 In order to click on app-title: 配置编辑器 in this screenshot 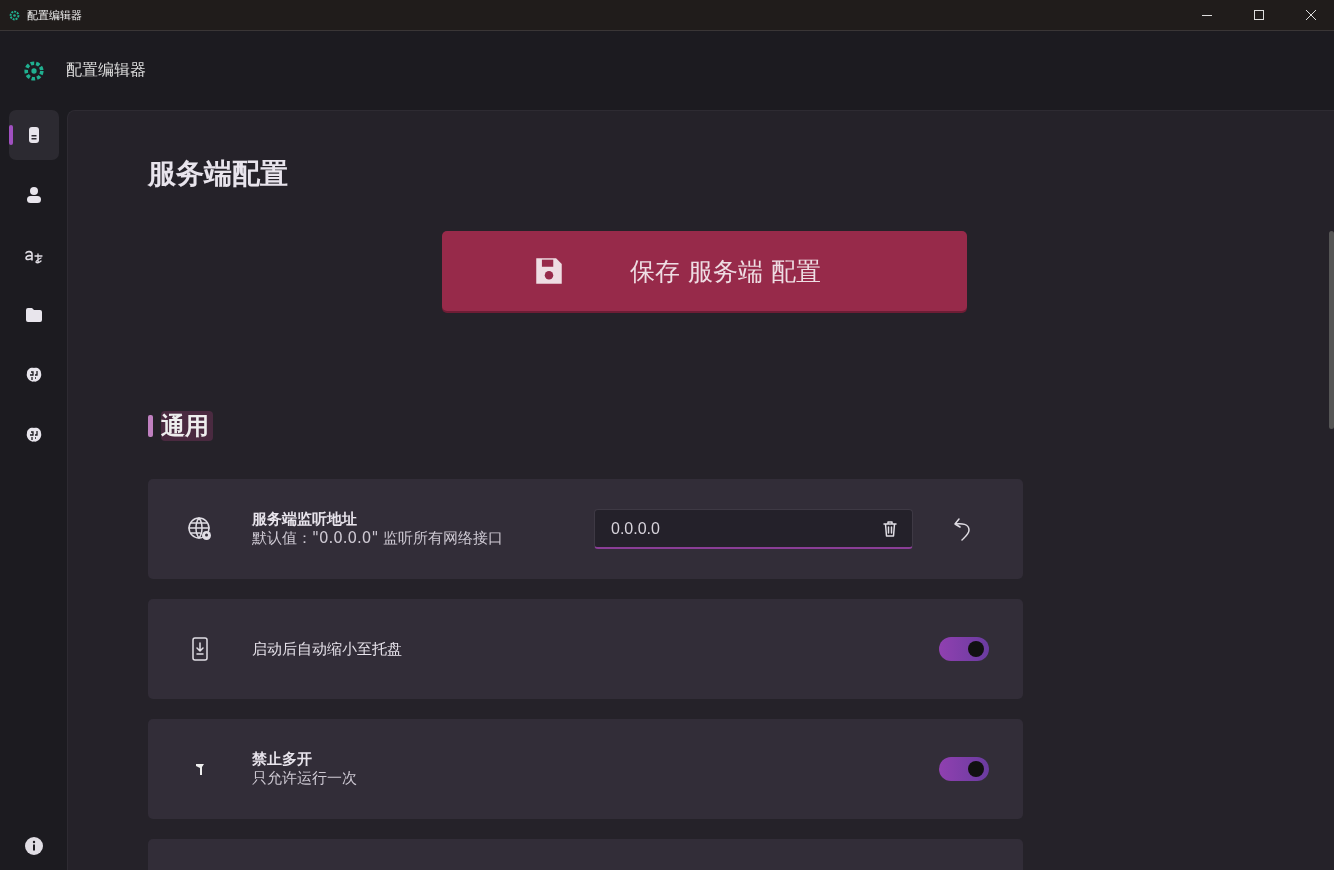, I will do `click(106, 70)`.